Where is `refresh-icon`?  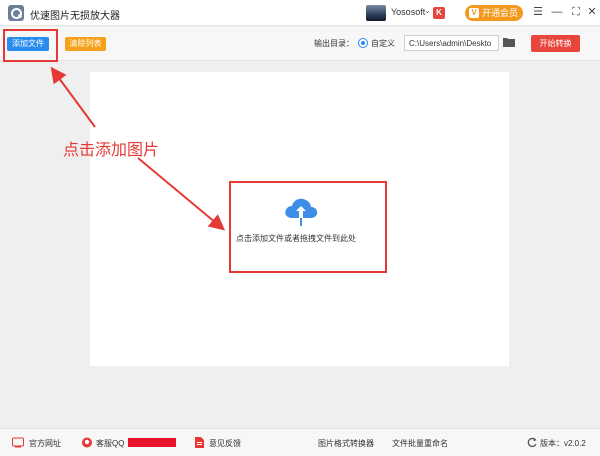
refresh-icon is located at coordinates (532, 442).